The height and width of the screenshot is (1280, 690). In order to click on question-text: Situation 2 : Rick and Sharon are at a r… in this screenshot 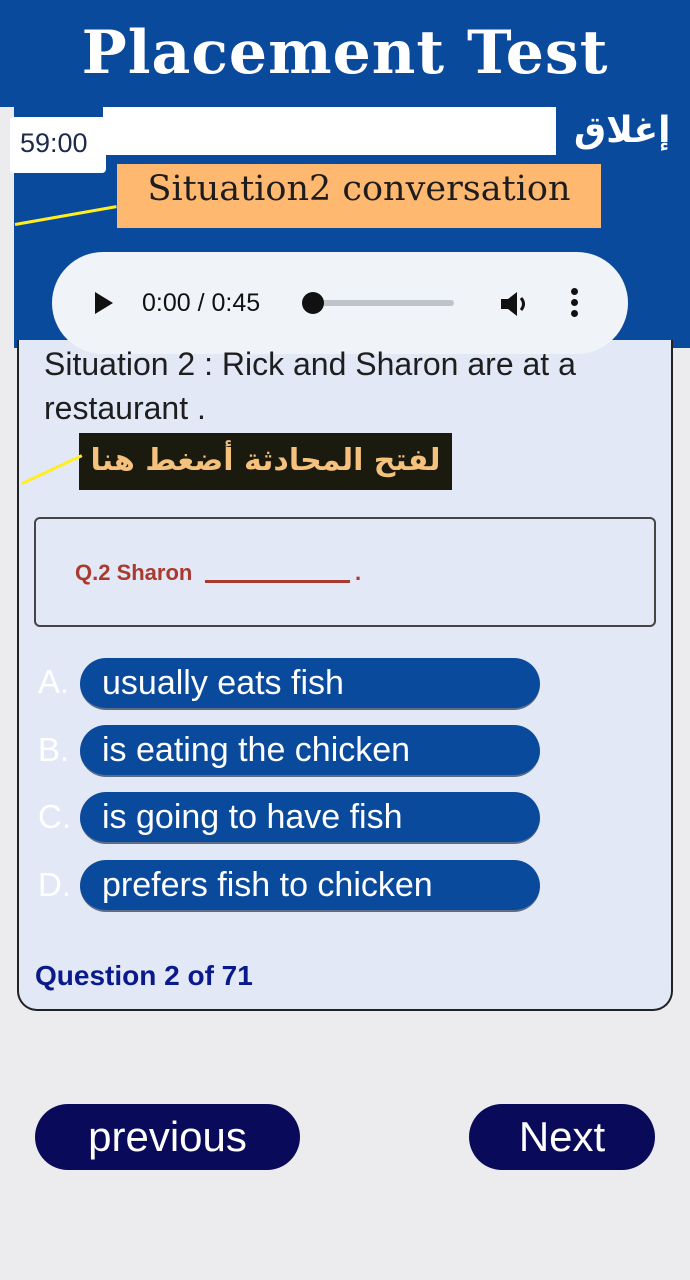, I will do `click(310, 386)`.